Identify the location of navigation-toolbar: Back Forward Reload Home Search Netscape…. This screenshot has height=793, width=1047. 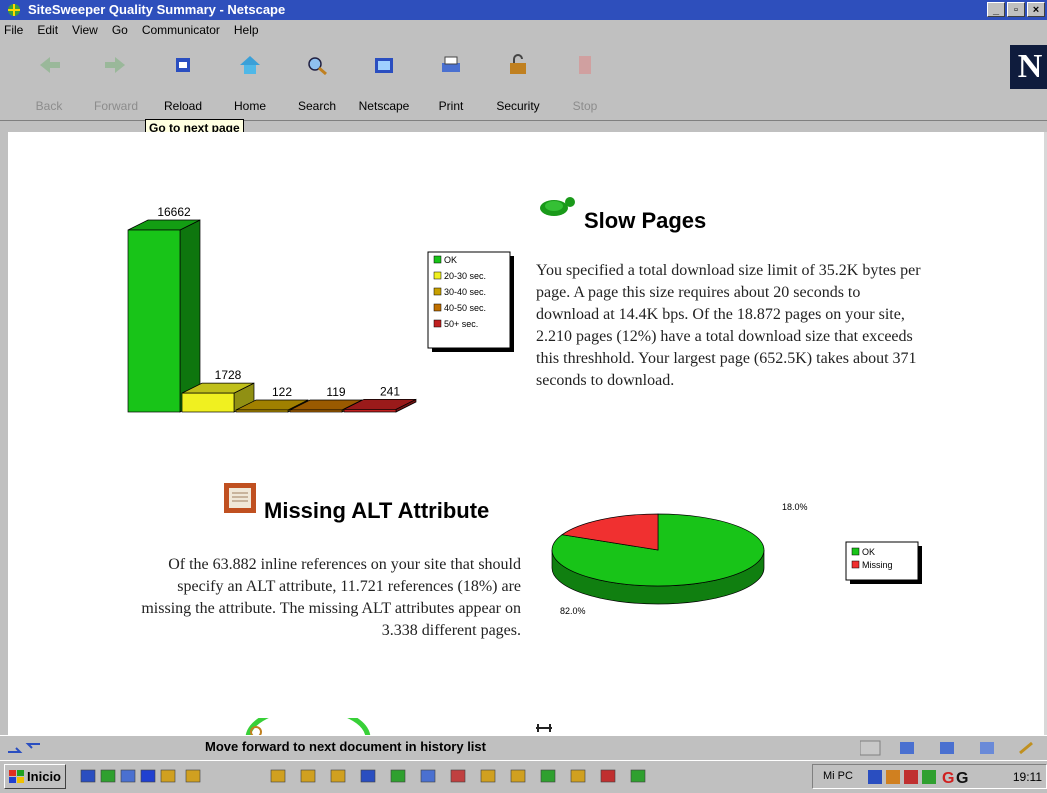
(523, 80).